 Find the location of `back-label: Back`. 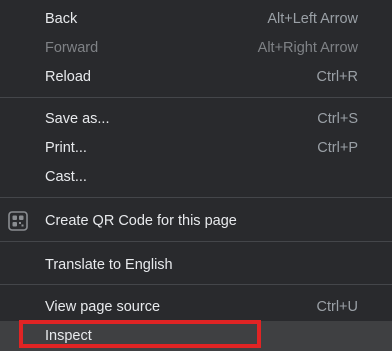

back-label: Back is located at coordinates (61, 18).